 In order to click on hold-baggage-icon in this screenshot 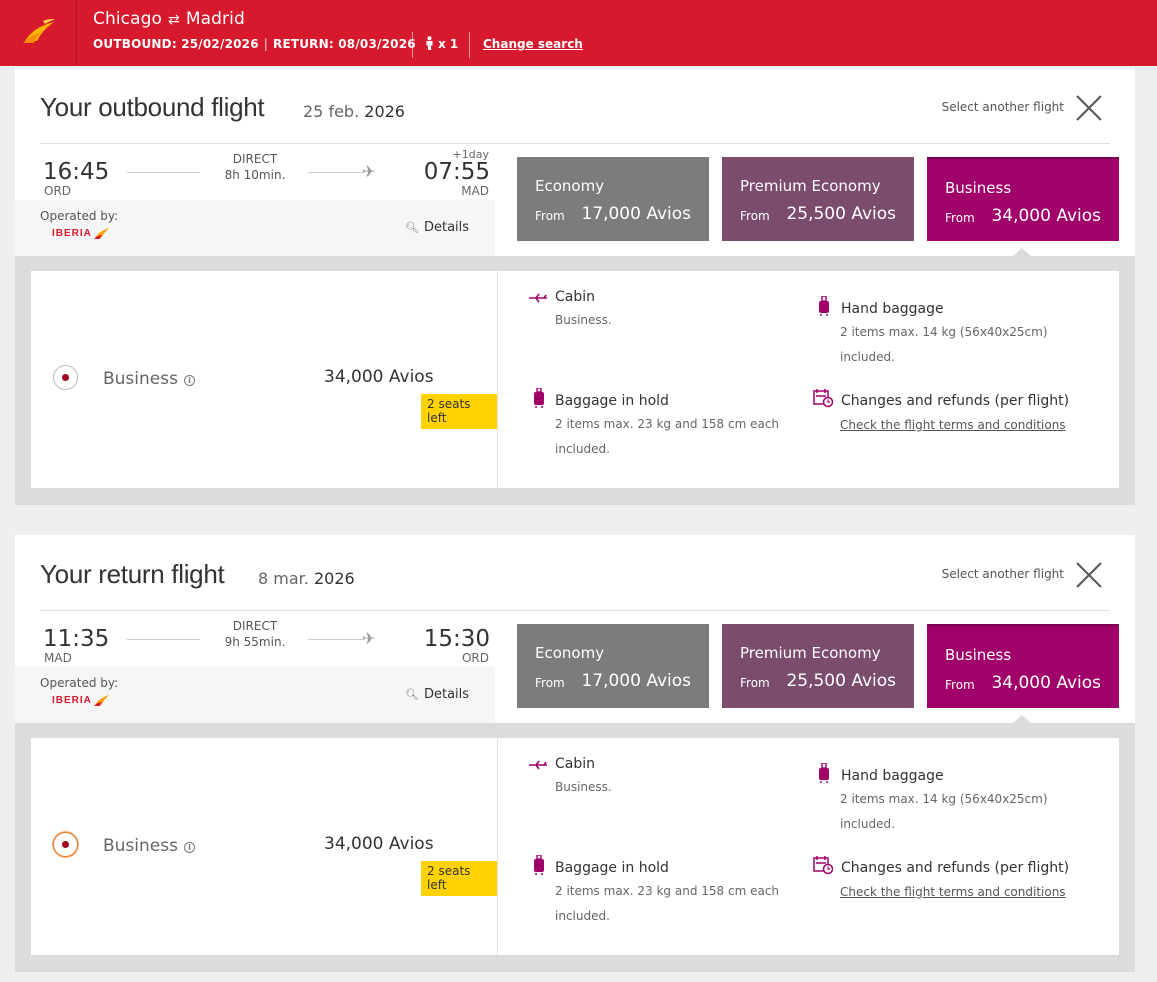, I will do `click(539, 865)`.